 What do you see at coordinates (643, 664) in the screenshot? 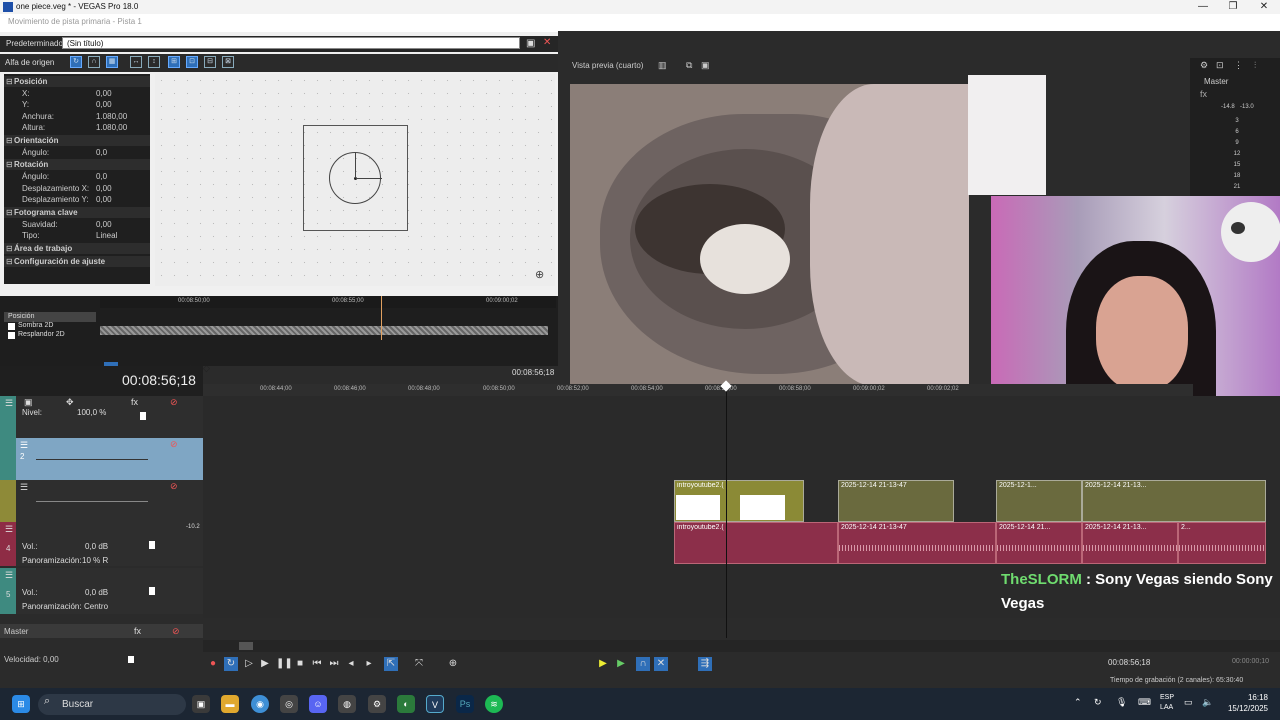
I see `snapping-icon: ∩` at bounding box center [643, 664].